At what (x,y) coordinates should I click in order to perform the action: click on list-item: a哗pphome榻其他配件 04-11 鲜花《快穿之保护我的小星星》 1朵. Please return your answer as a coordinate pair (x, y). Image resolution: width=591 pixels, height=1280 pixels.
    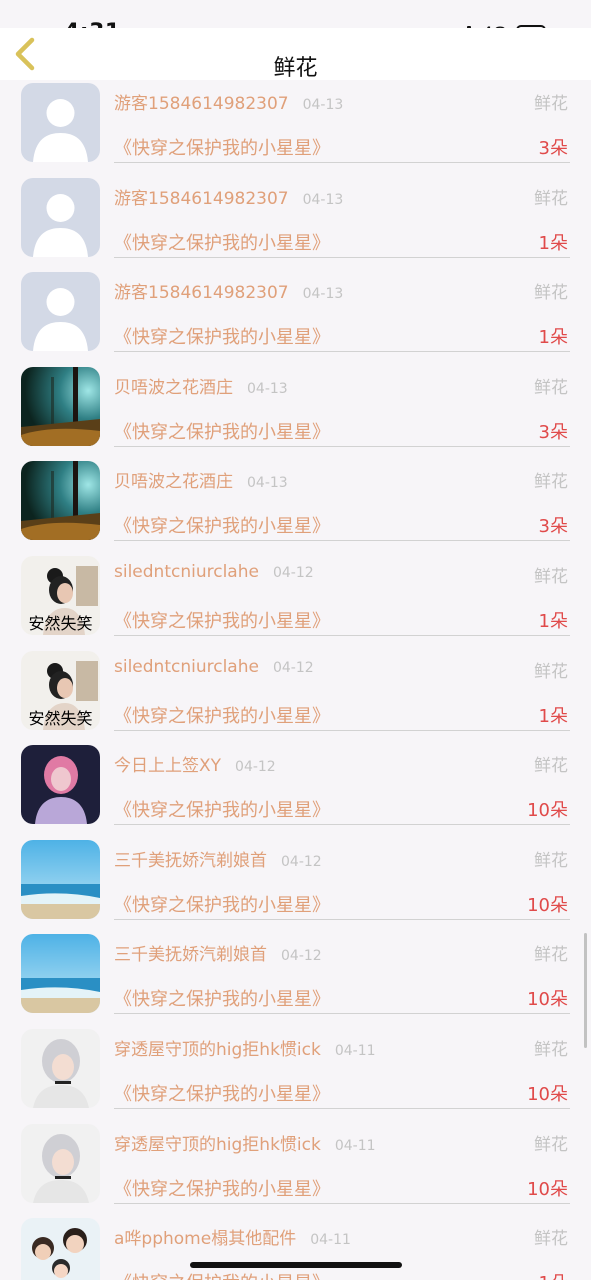
    Looking at the image, I should click on (295, 1247).